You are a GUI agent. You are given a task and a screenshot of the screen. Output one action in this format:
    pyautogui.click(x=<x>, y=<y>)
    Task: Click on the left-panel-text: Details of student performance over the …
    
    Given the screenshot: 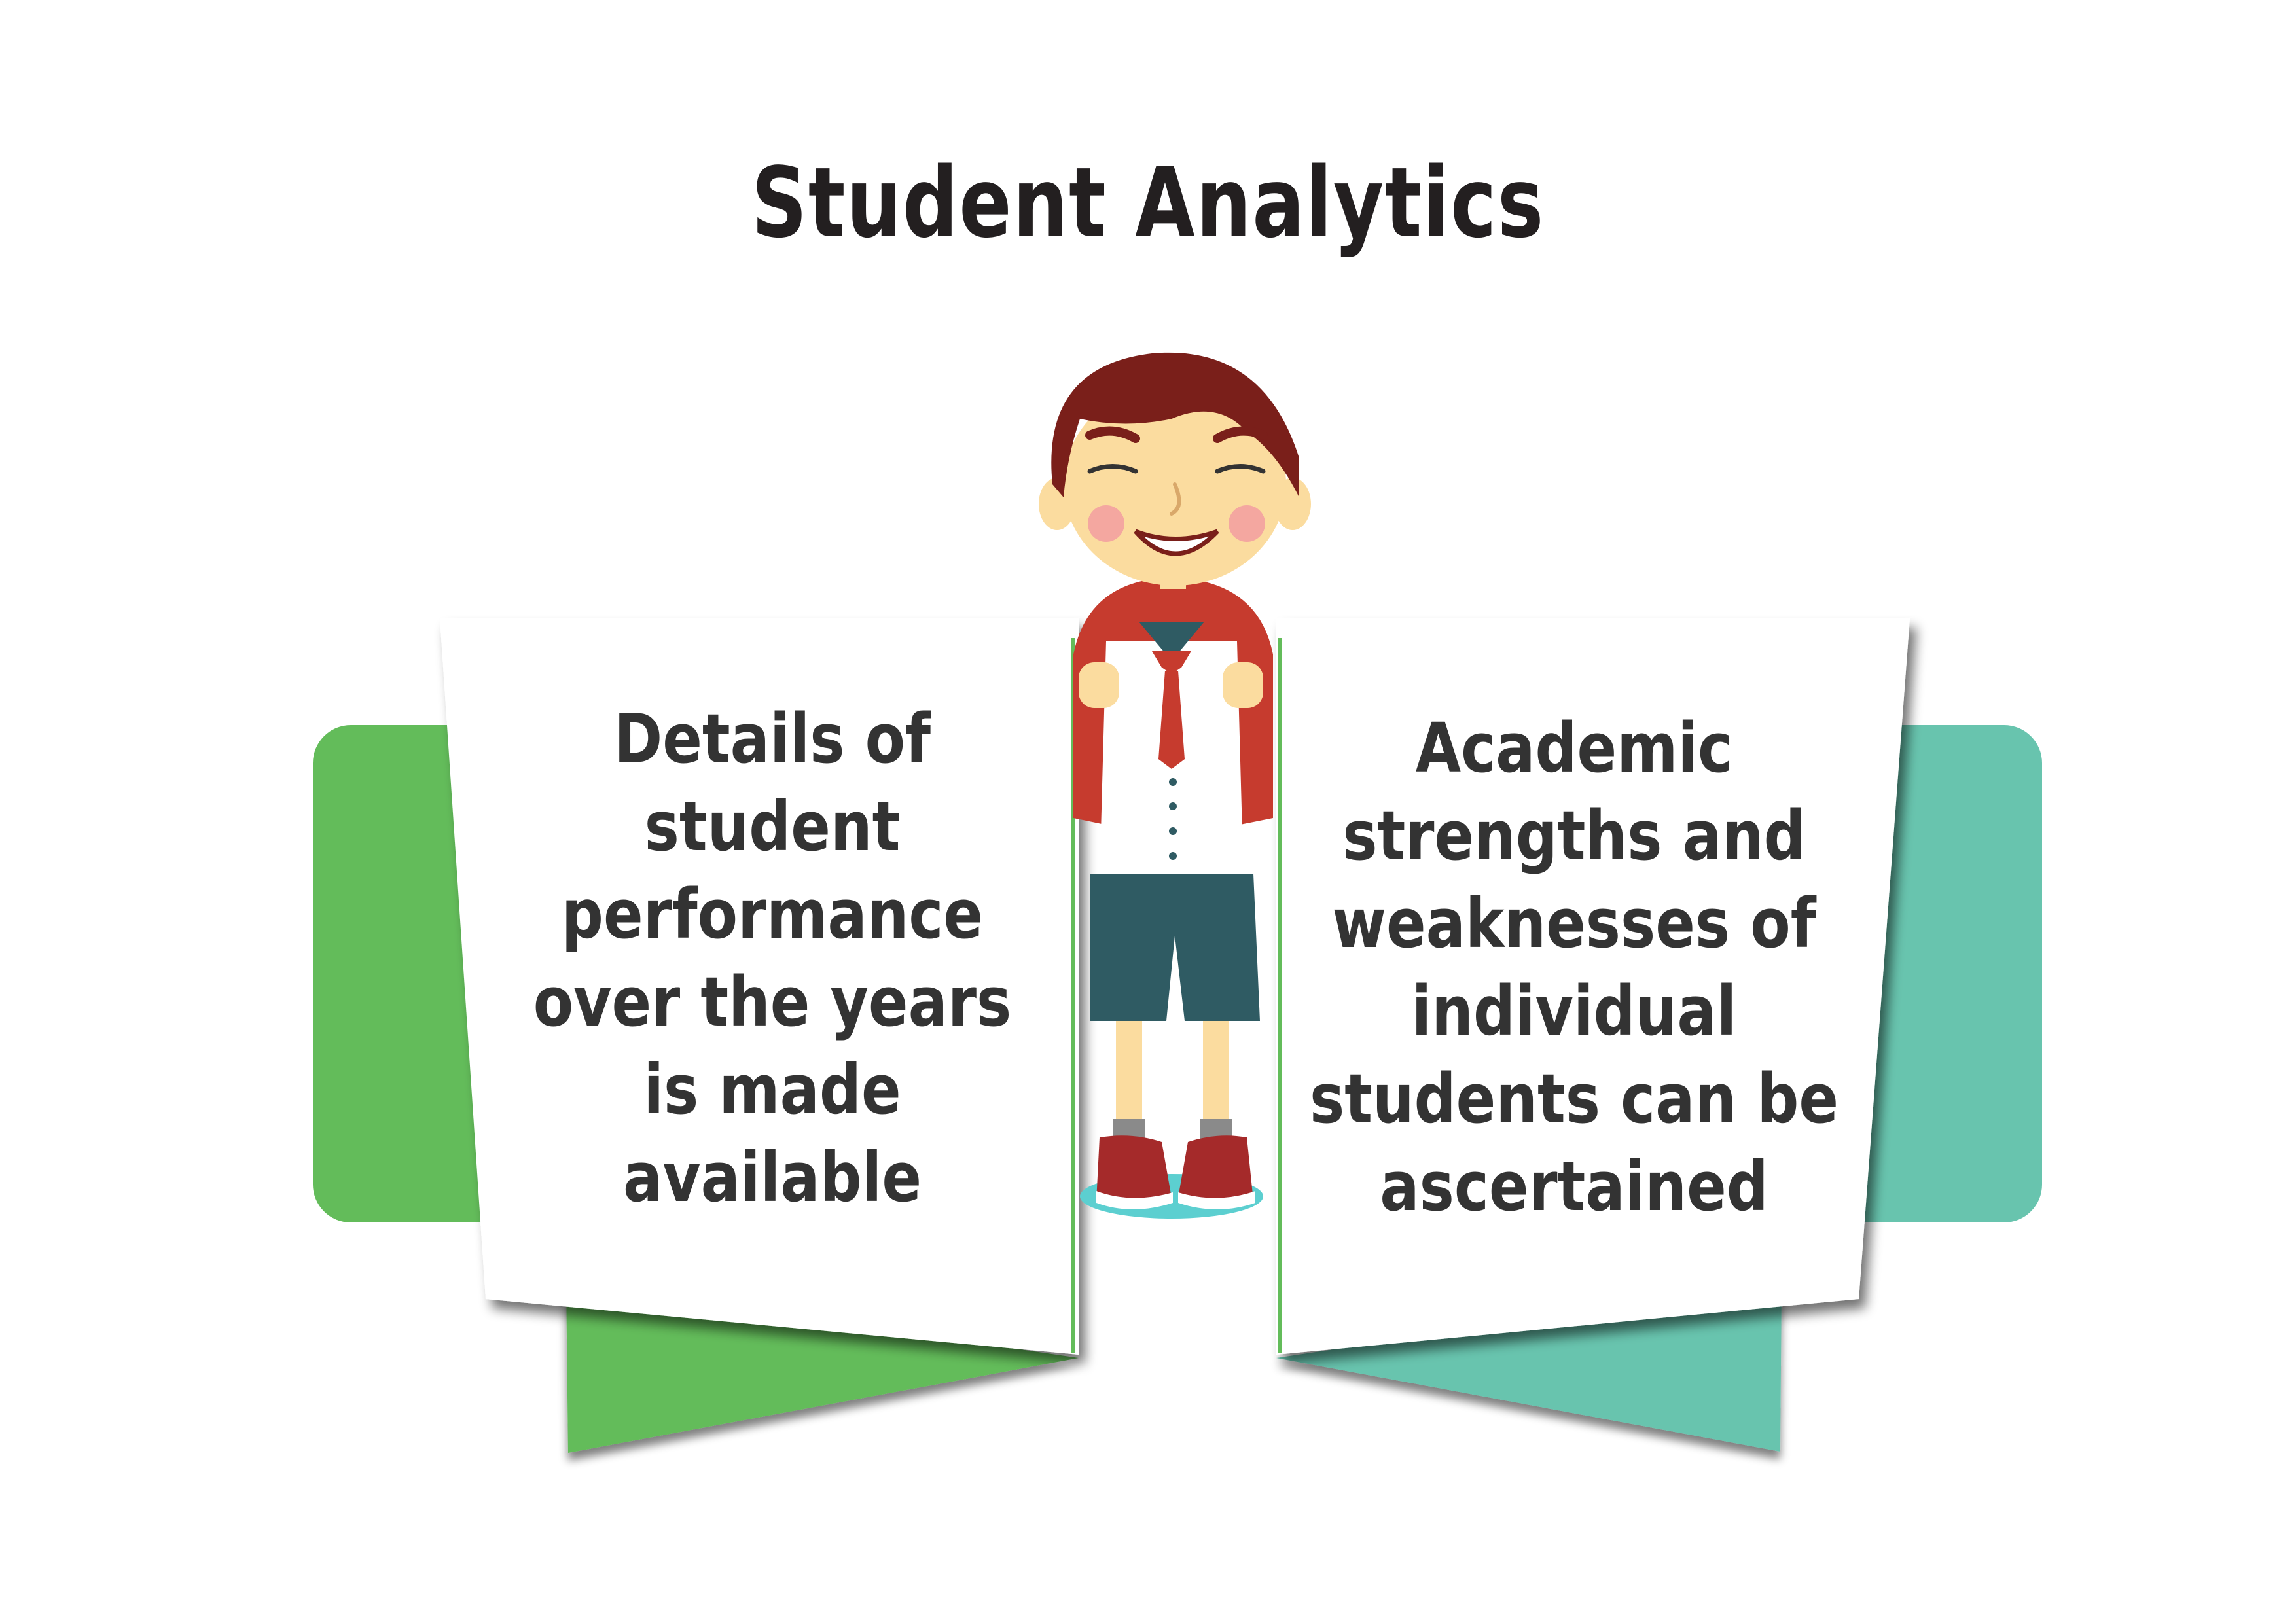 What is the action you would take?
    pyautogui.click(x=772, y=958)
    